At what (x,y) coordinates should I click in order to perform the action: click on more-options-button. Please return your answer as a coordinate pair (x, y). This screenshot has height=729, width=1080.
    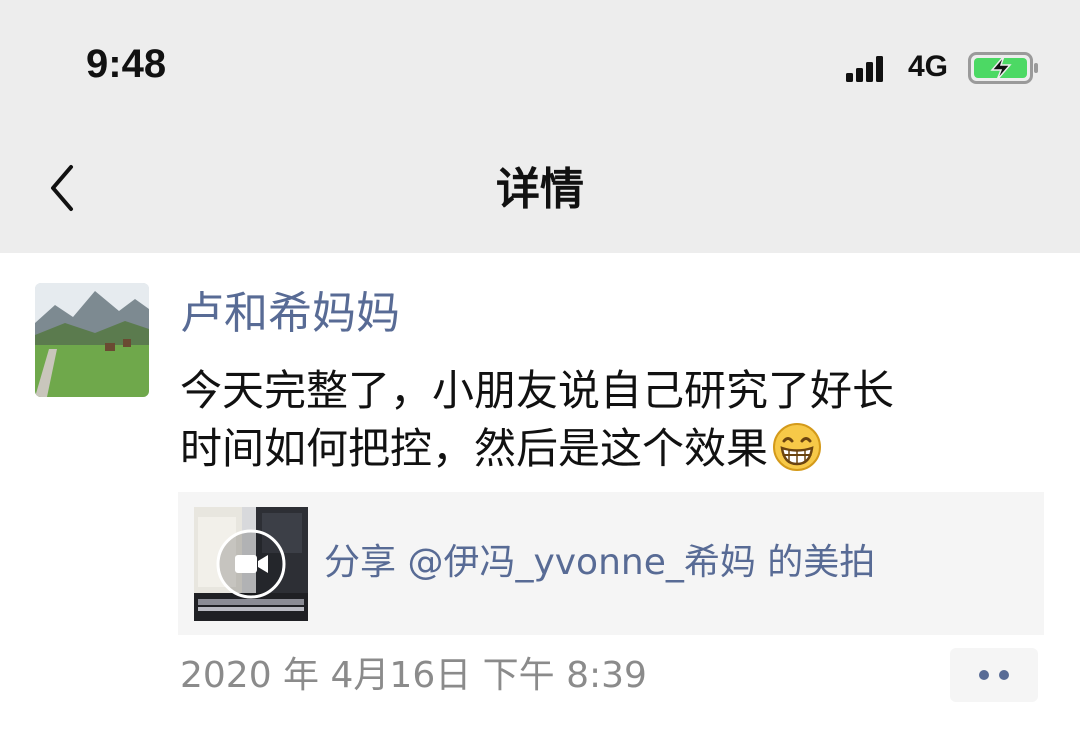
    Looking at the image, I should click on (994, 675).